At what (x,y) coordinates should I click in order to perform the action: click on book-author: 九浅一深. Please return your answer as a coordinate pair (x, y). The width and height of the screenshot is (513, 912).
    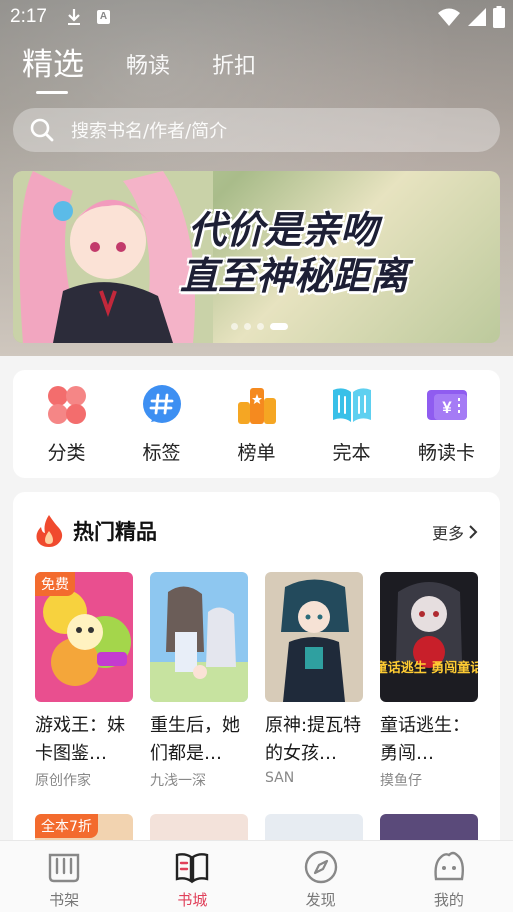
    Looking at the image, I should click on (178, 781).